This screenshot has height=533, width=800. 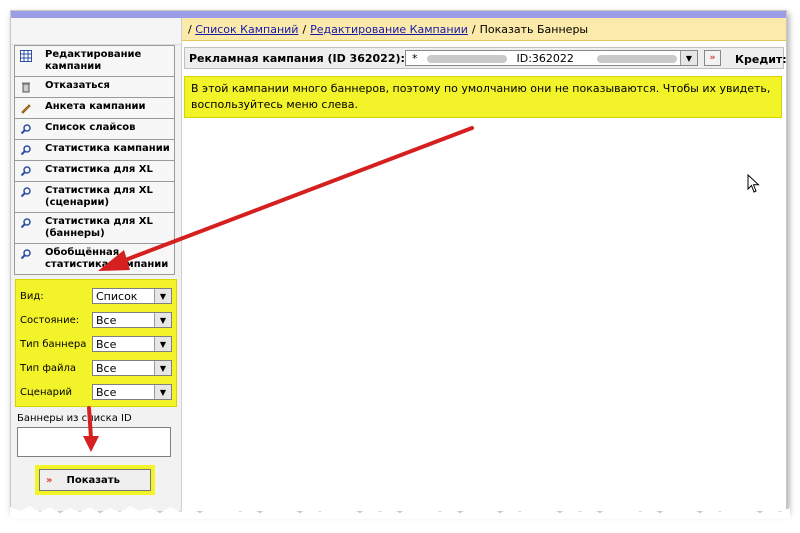 I want to click on sidebar-item-campaign-form: Анкета кампании, so click(x=94, y=108).